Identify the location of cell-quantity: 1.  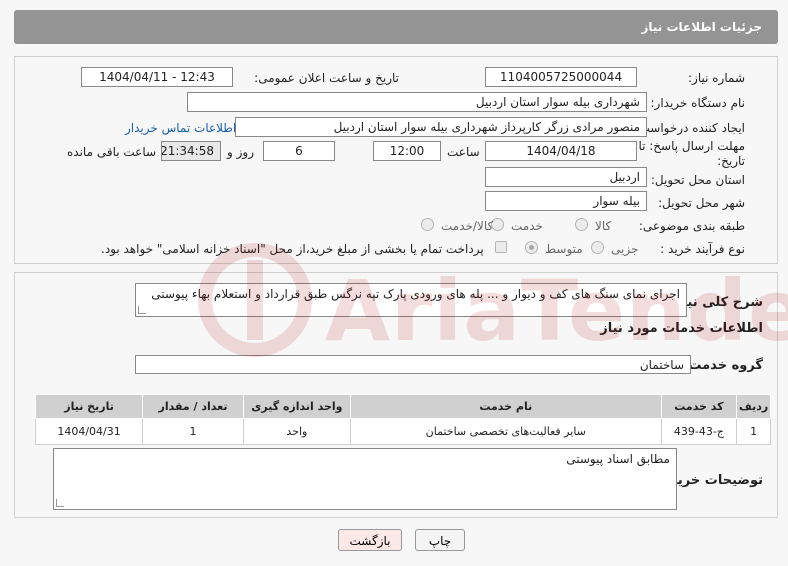
(193, 431).